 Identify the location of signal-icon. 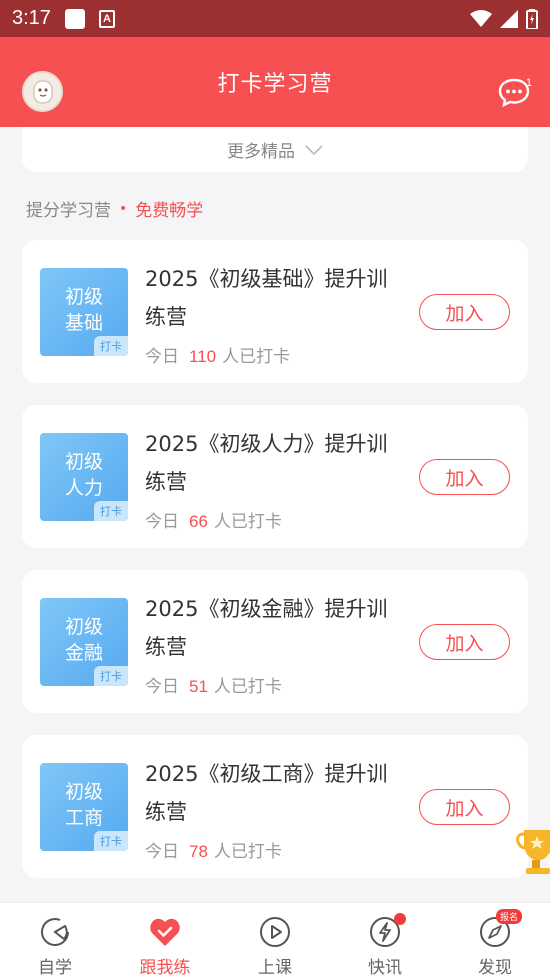
(509, 18).